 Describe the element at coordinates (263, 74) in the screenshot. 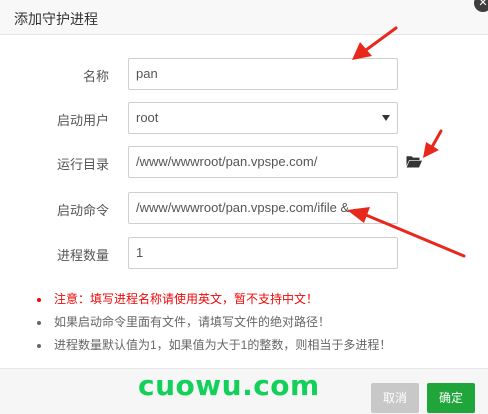

I see `name-input: pan` at that location.